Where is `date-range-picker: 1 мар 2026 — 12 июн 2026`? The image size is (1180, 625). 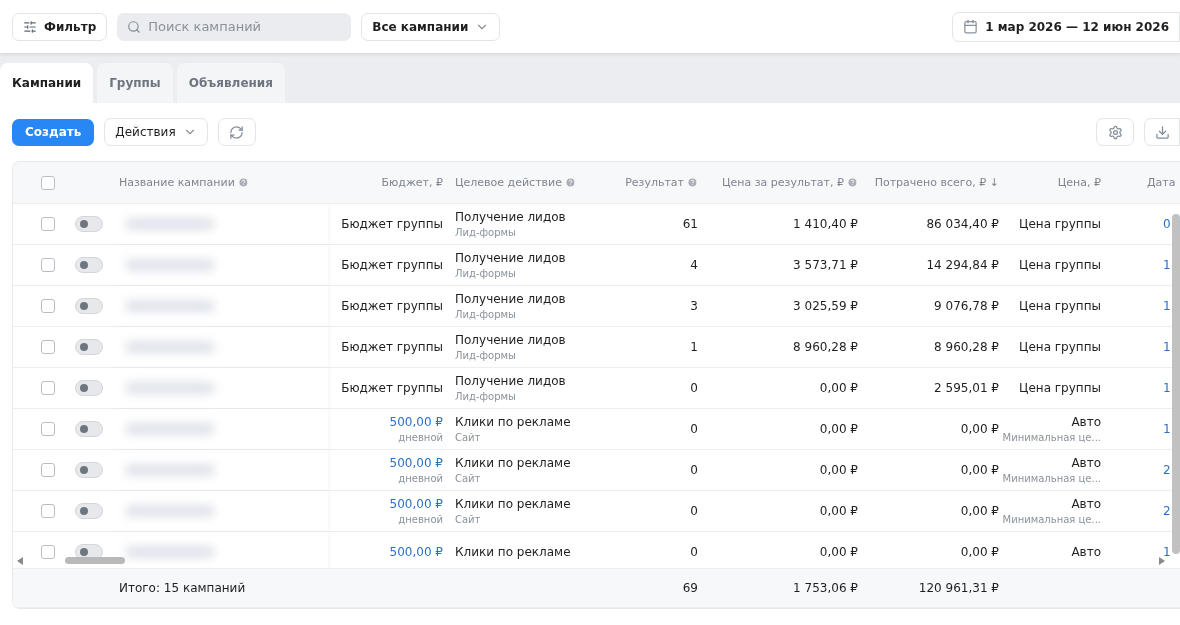 date-range-picker: 1 мар 2026 — 12 июн 2026 is located at coordinates (1066, 26).